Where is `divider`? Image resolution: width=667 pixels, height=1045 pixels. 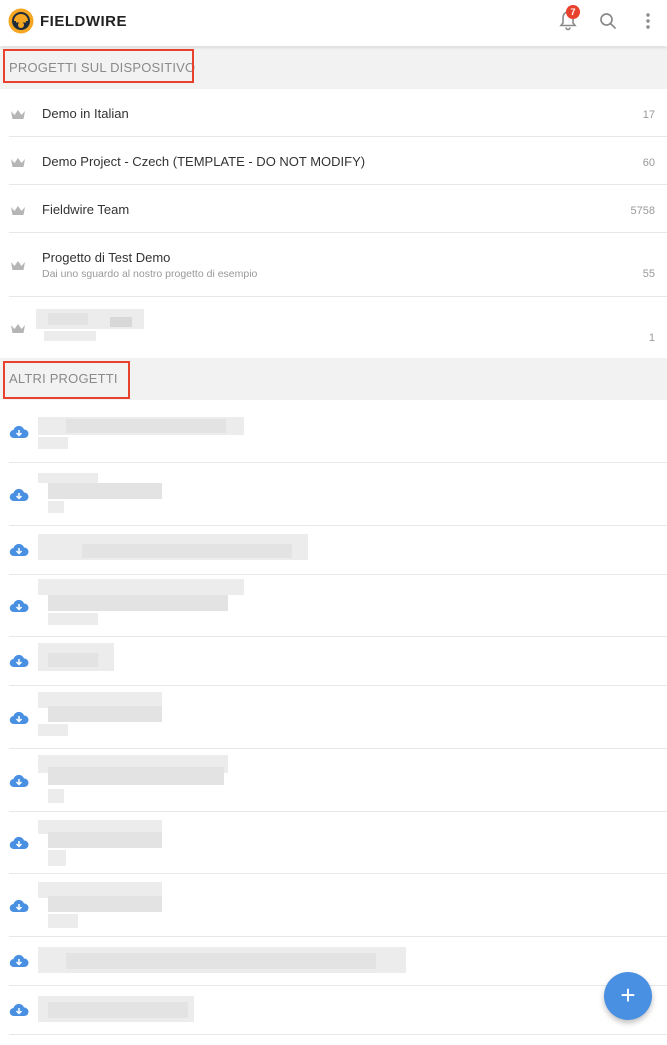
divider is located at coordinates (338, 1034).